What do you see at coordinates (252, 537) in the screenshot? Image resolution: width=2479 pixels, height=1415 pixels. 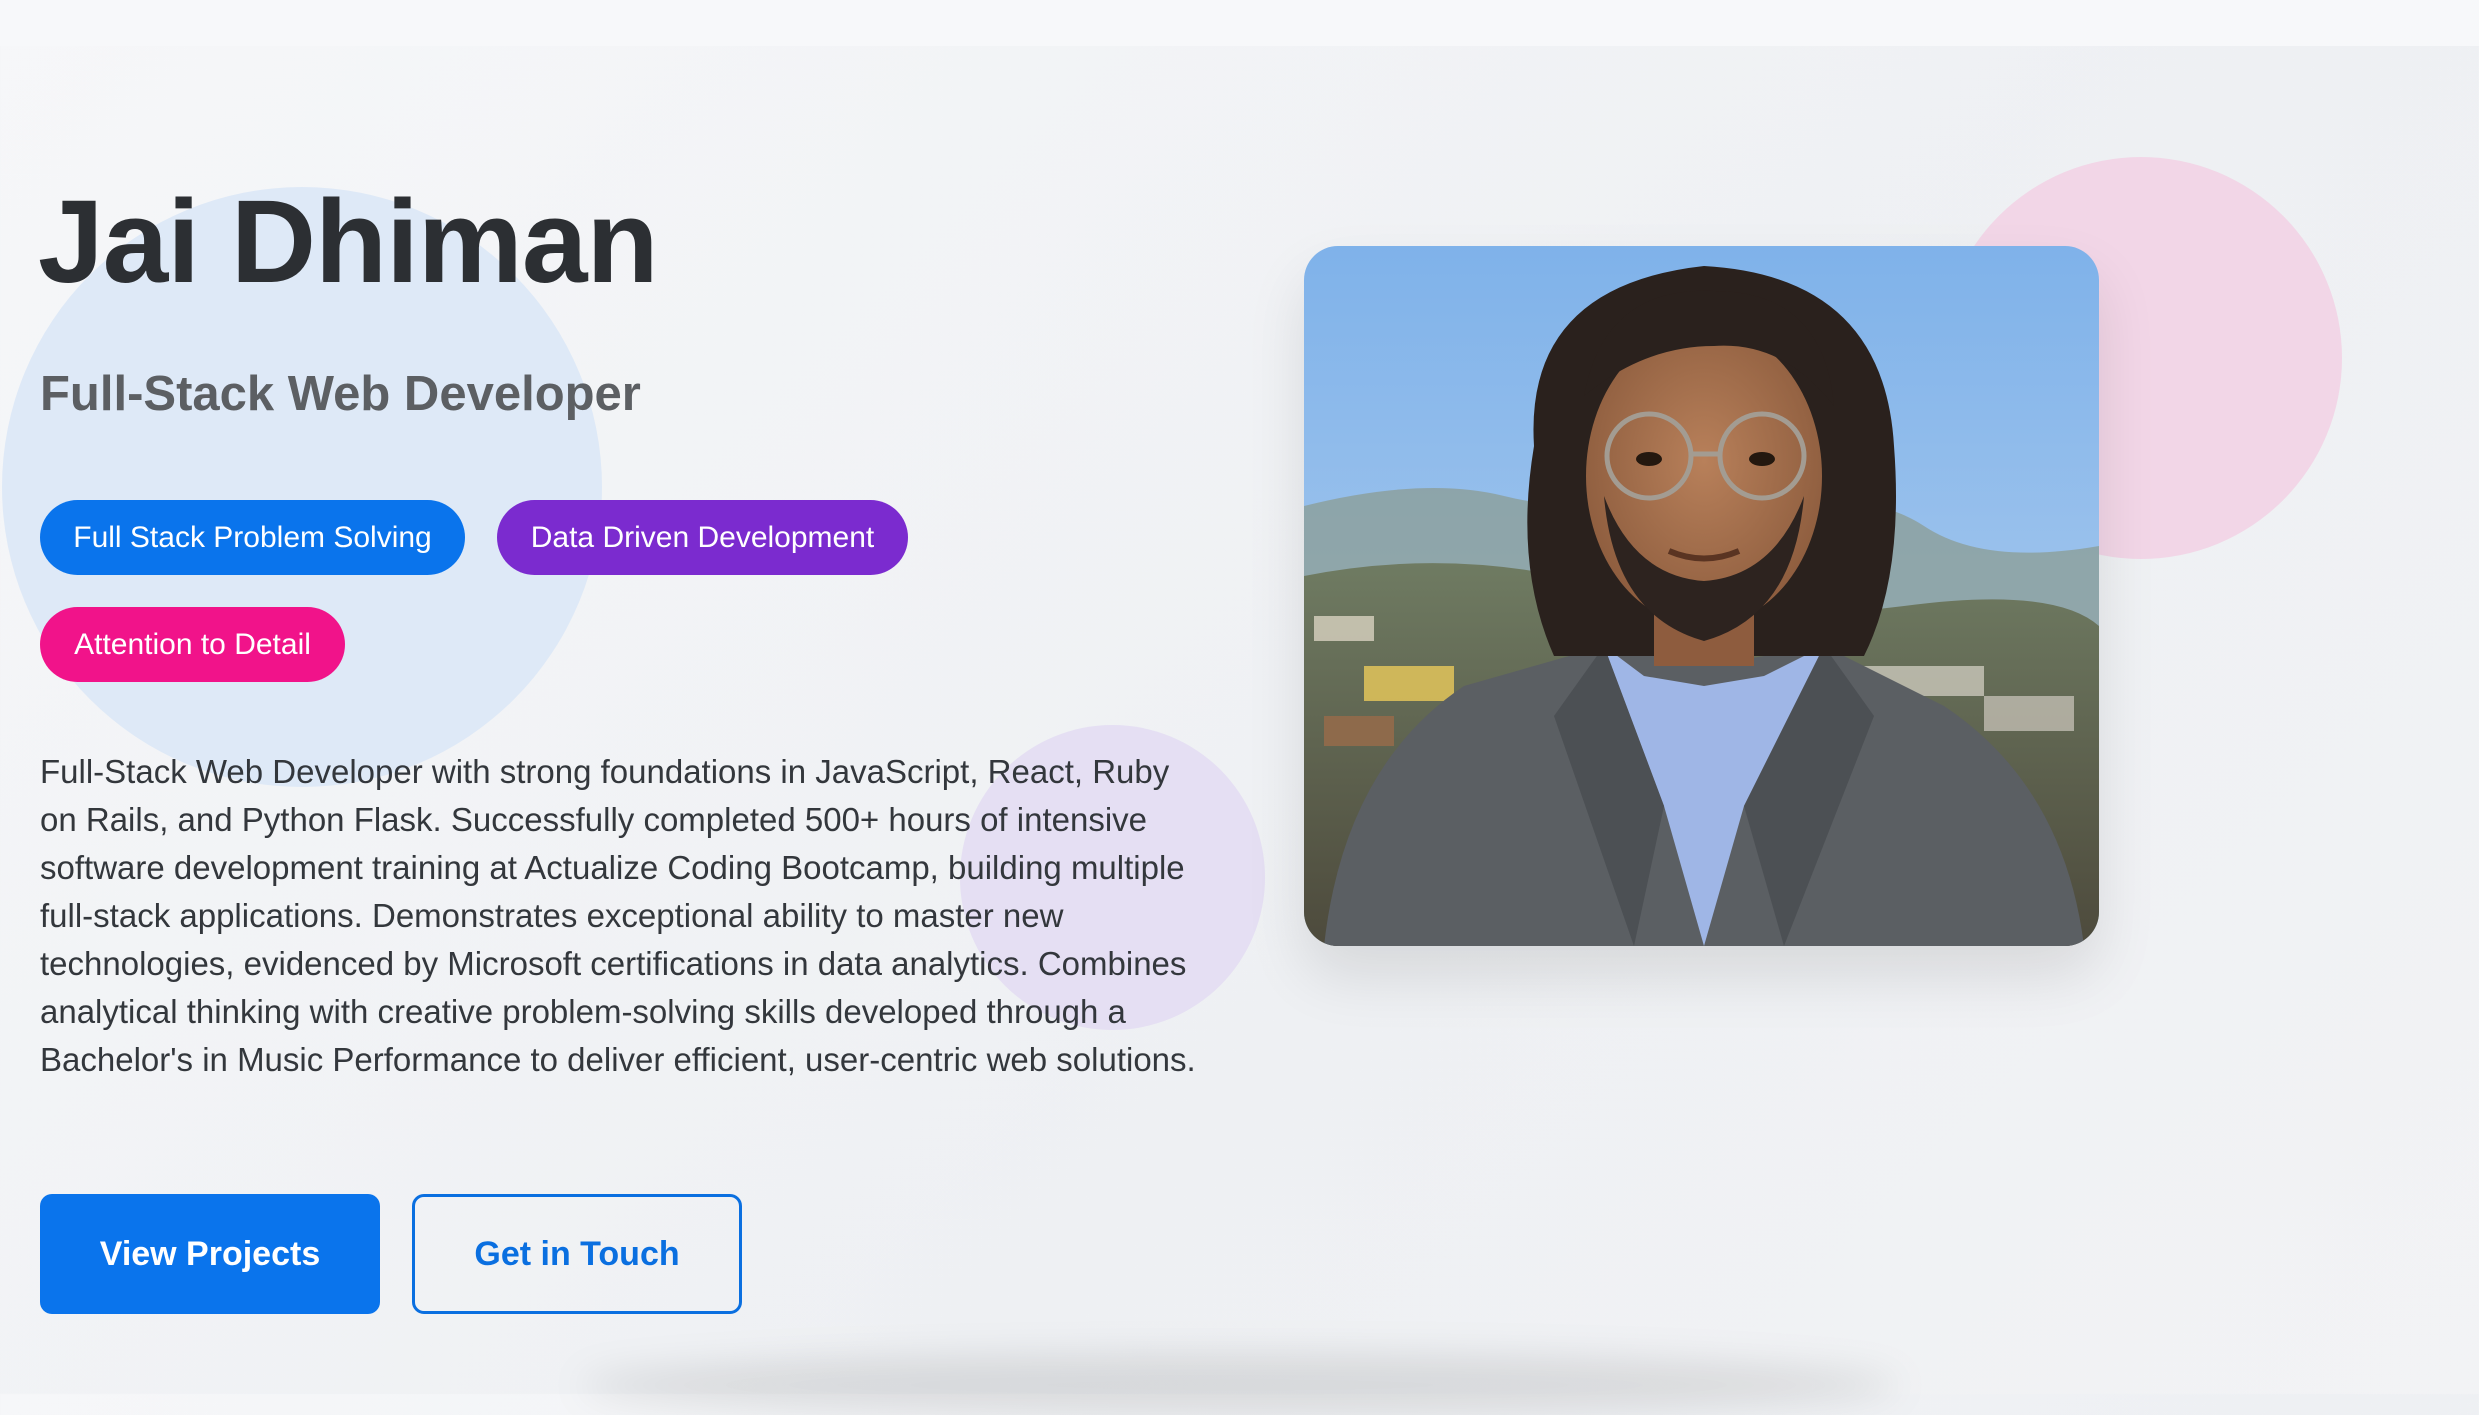 I see `skill-tag-full-stack: Full Stack Problem Solving` at bounding box center [252, 537].